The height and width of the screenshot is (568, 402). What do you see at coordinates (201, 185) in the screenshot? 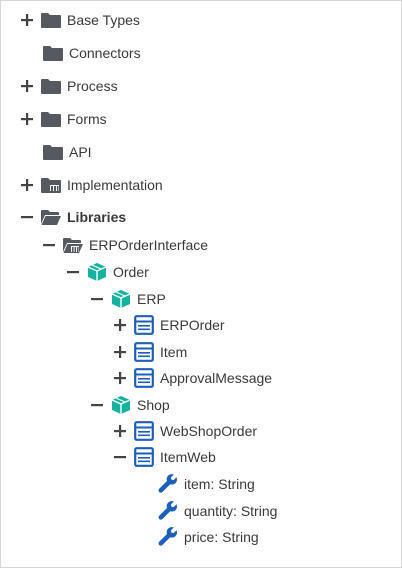
I see `tree-node-implementation: Implementation` at bounding box center [201, 185].